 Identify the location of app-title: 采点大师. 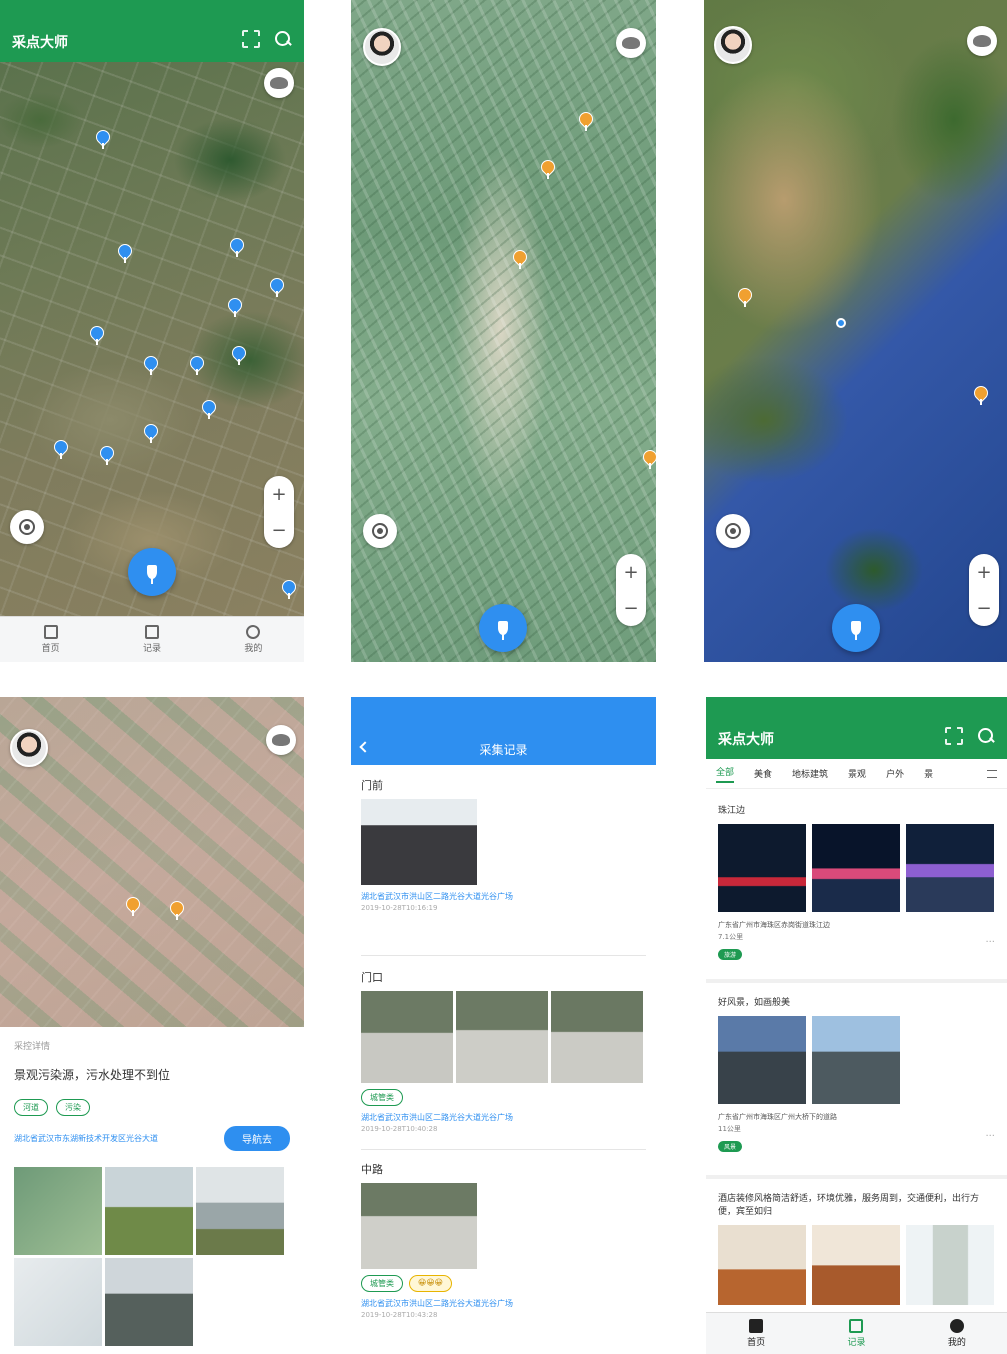
(746, 740).